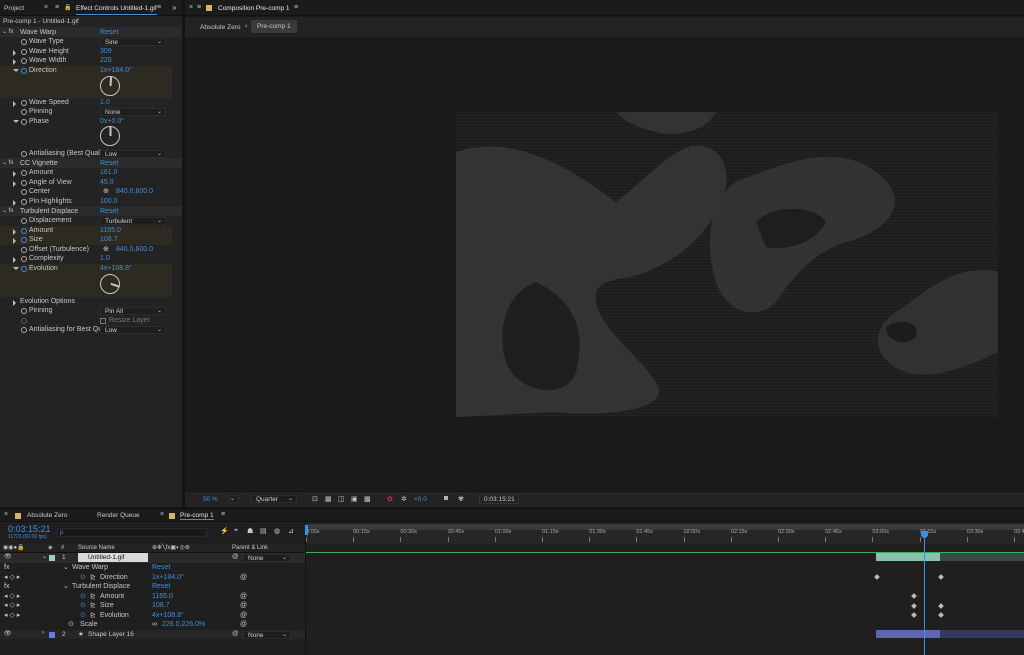  Describe the element at coordinates (96, 548) in the screenshot. I see `col-source-name: Source Name` at that location.